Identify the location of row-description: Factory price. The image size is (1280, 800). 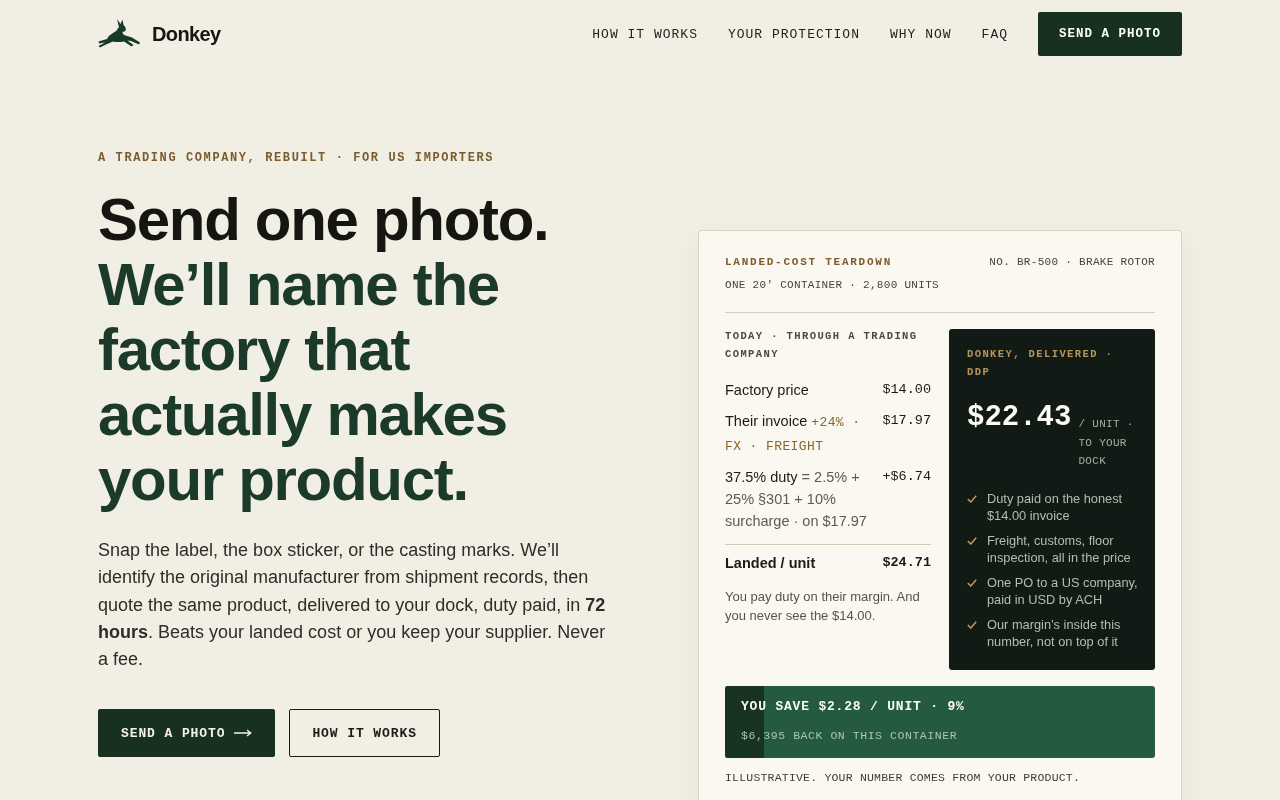
(767, 390).